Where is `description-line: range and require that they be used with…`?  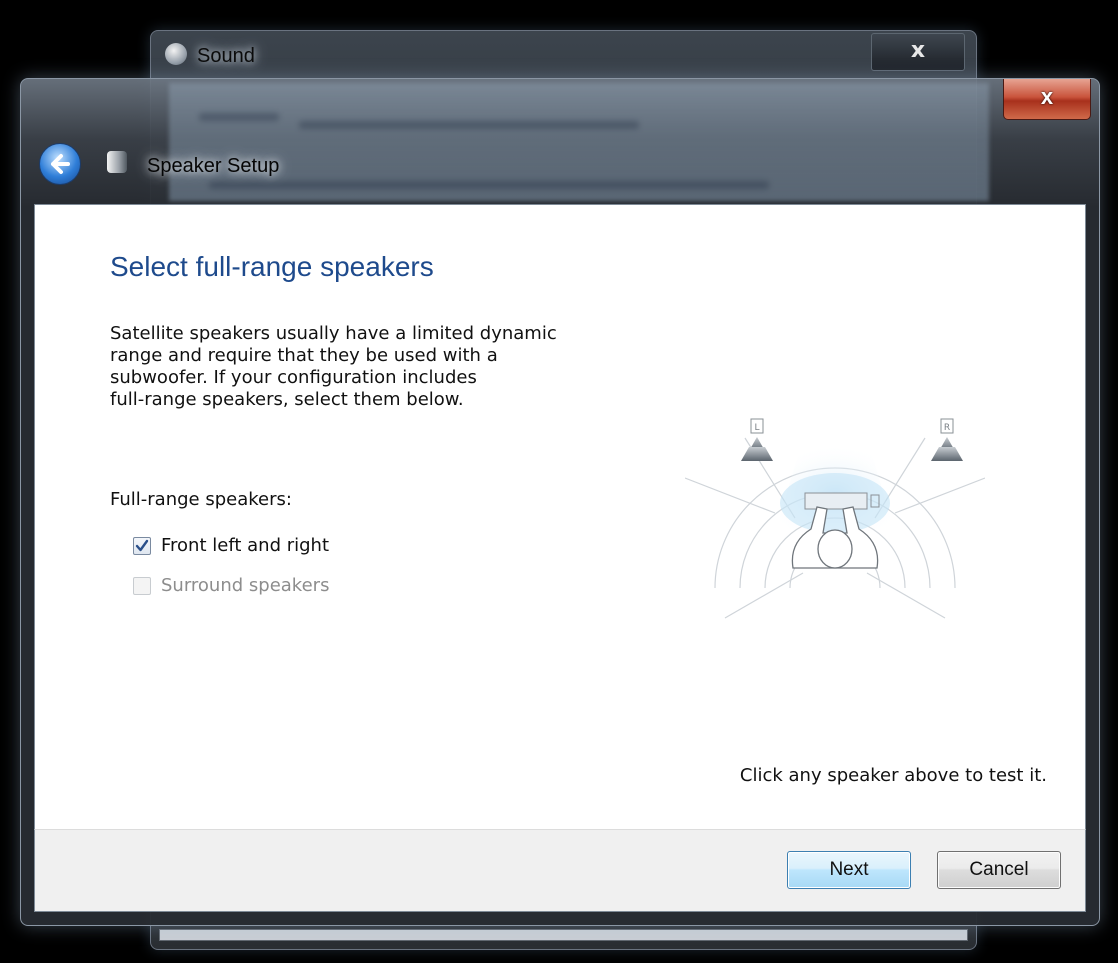 description-line: range and require that they be used with… is located at coordinates (304, 355).